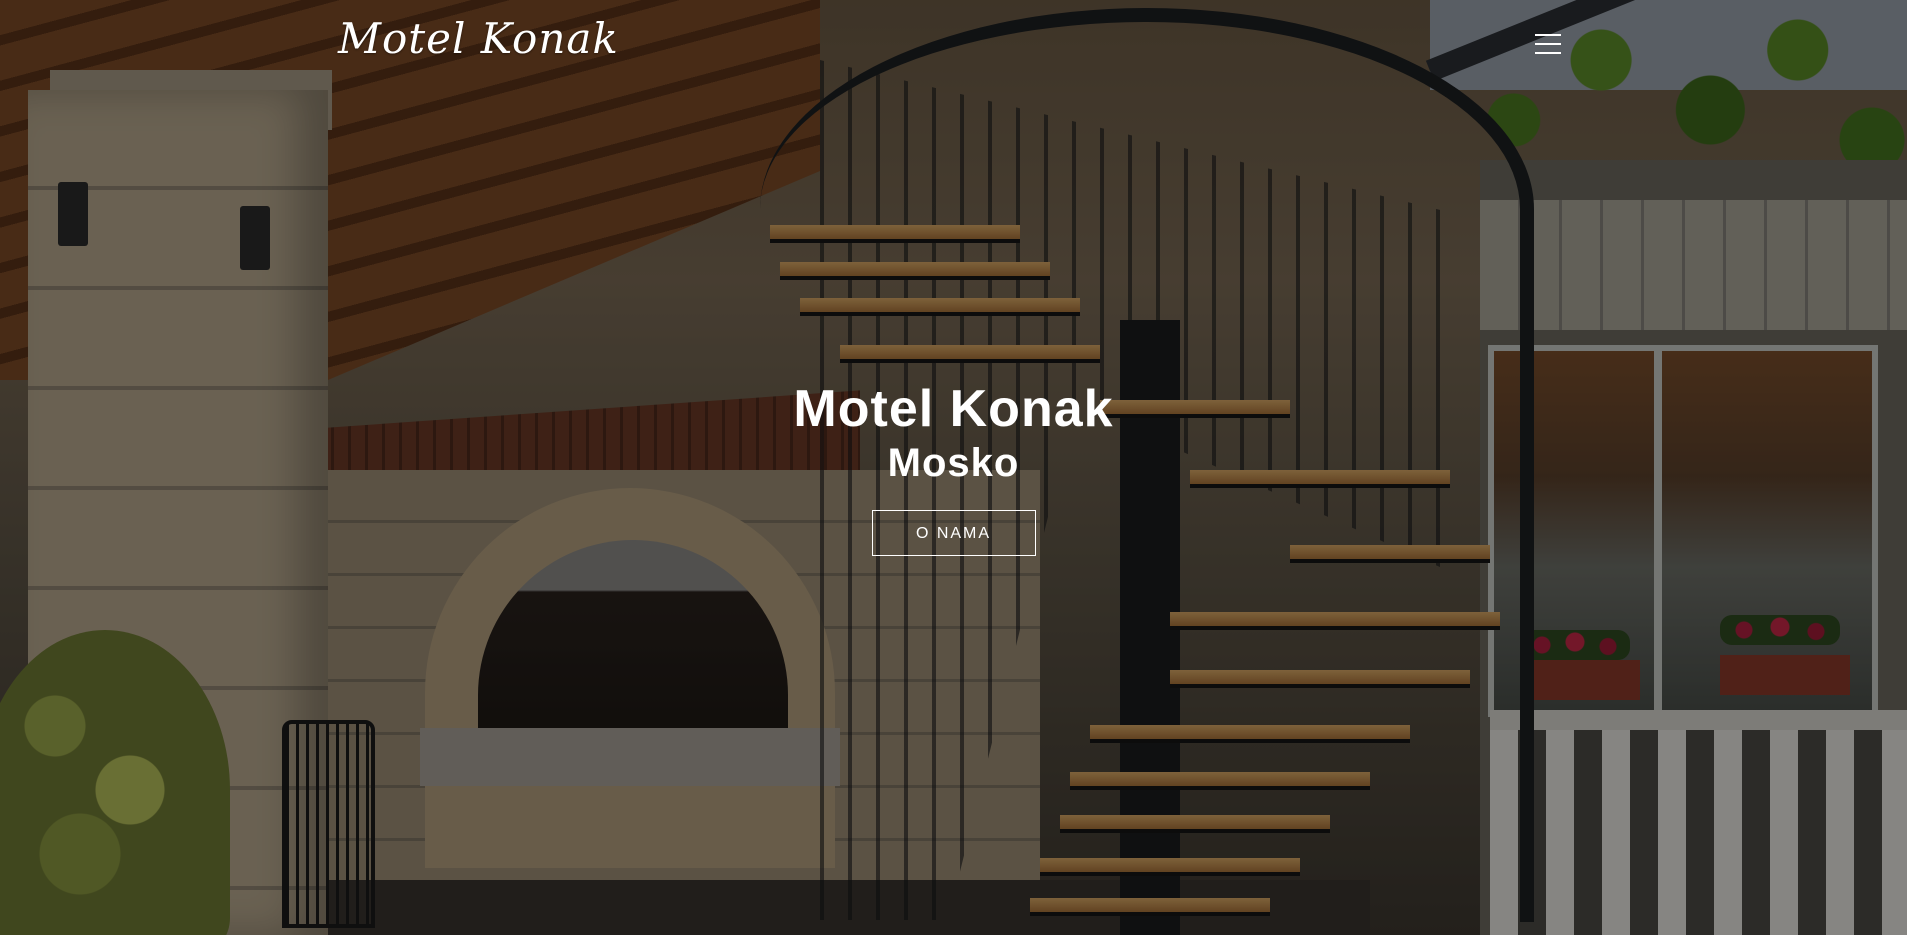  I want to click on hero-subtitle: Mosko, so click(953, 463).